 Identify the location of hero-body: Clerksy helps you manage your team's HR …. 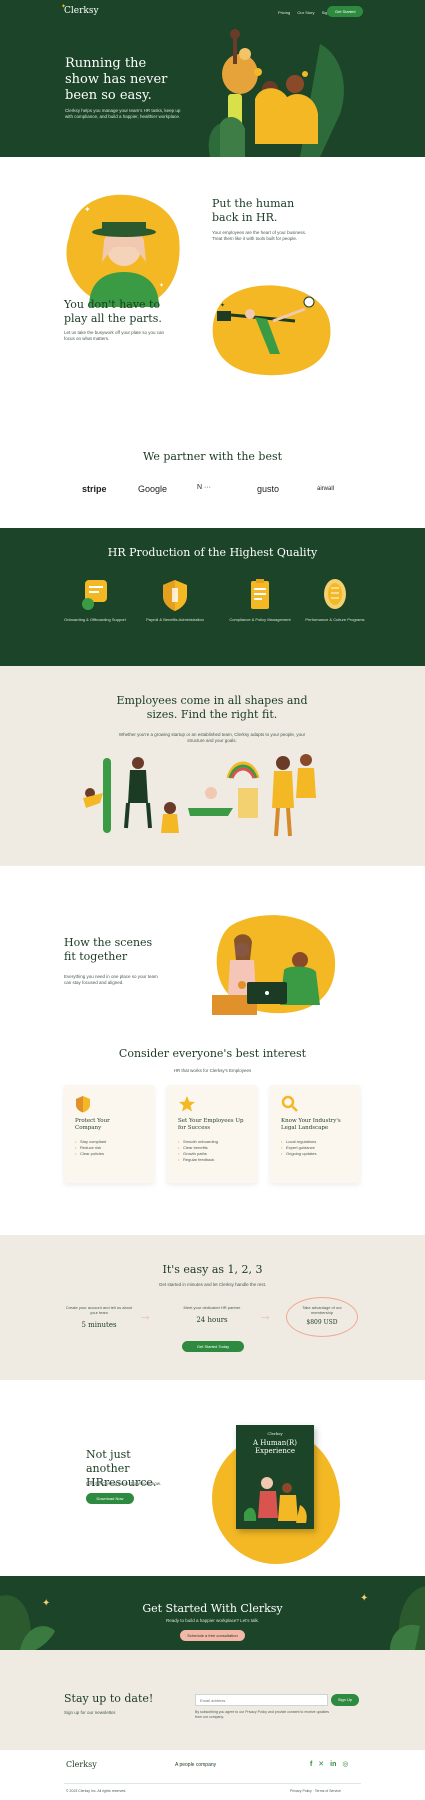
(123, 113).